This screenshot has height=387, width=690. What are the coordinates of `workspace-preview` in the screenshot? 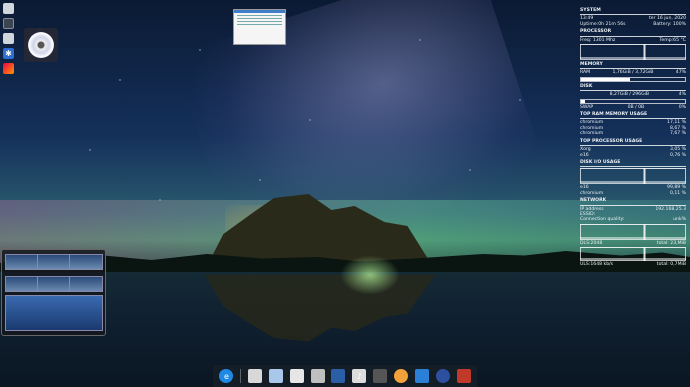 It's located at (54, 313).